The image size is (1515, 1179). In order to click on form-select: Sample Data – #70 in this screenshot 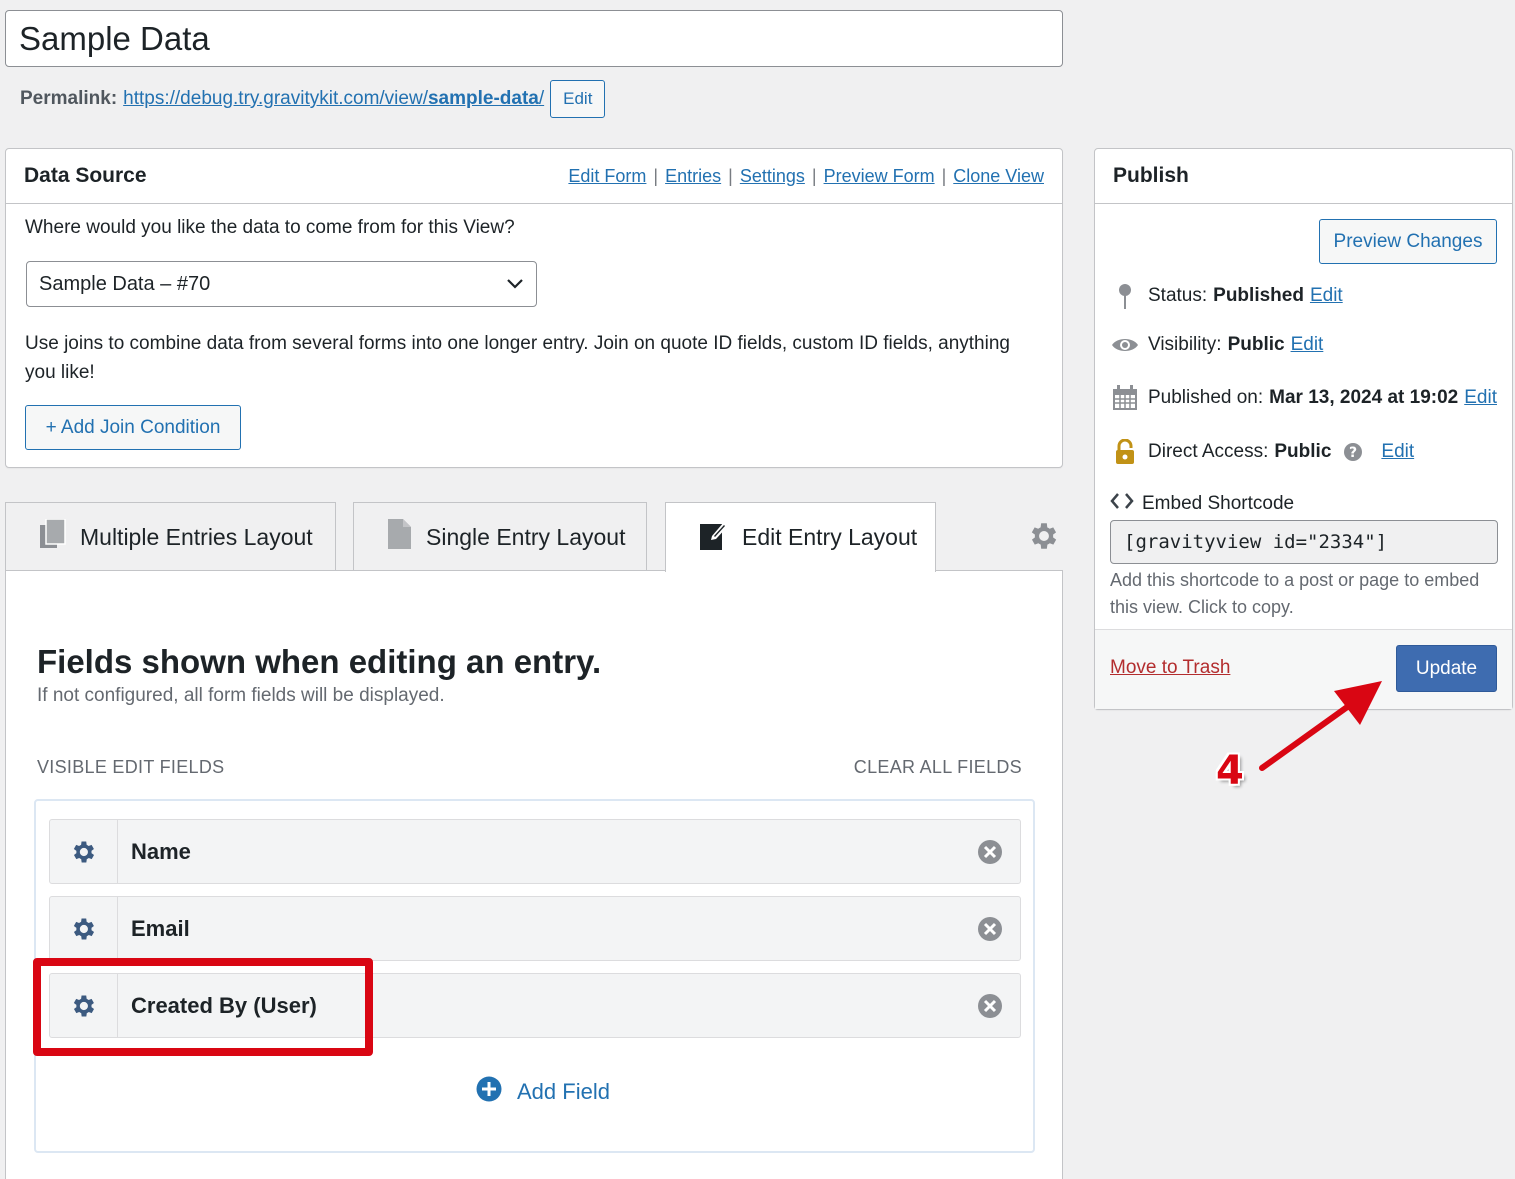, I will do `click(281, 284)`.